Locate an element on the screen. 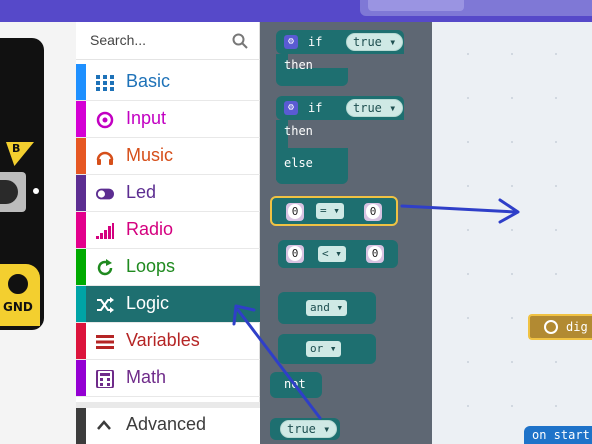  microbit-board: B GND is located at coordinates (22, 184).